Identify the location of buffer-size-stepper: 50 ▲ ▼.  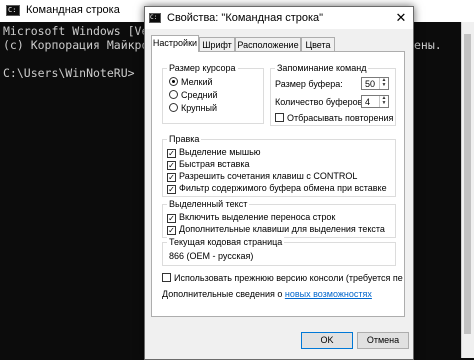
(375, 83).